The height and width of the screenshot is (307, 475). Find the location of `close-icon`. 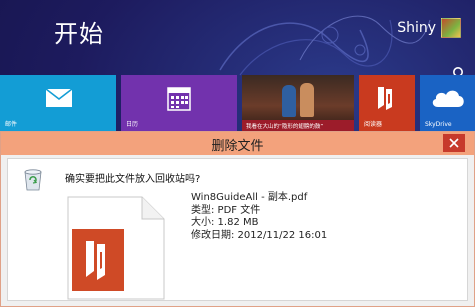

close-icon is located at coordinates (454, 143).